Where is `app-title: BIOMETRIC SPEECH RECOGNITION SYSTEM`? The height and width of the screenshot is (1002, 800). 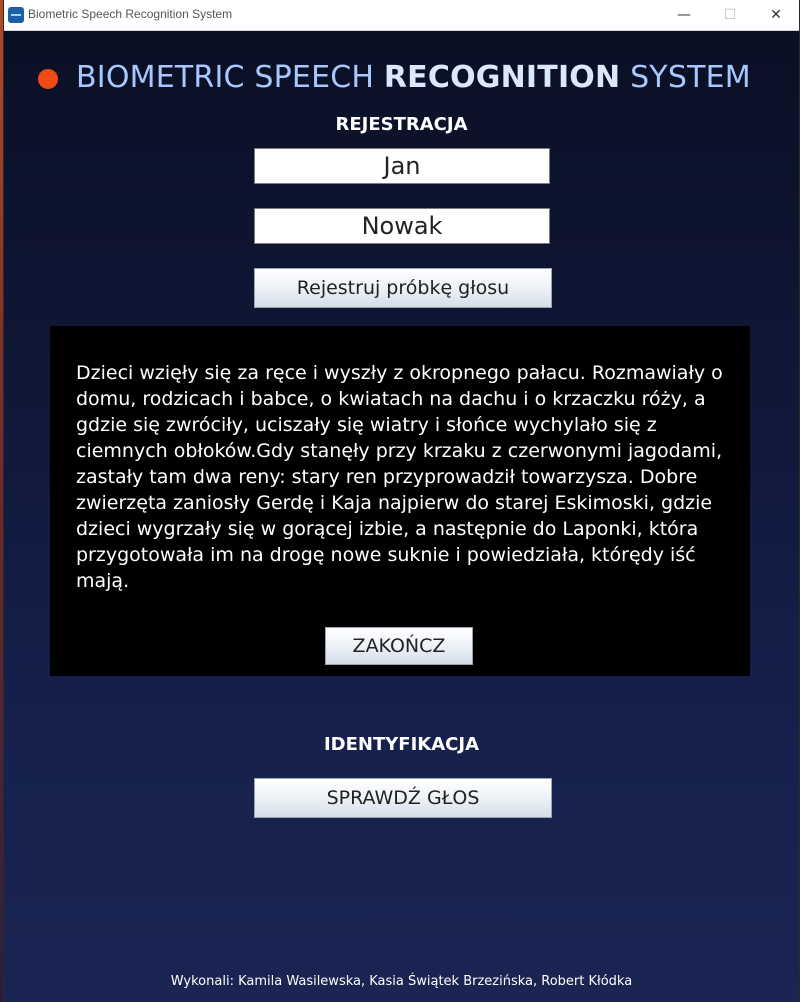
app-title: BIOMETRIC SPEECH RECOGNITION SYSTEM is located at coordinates (413, 77).